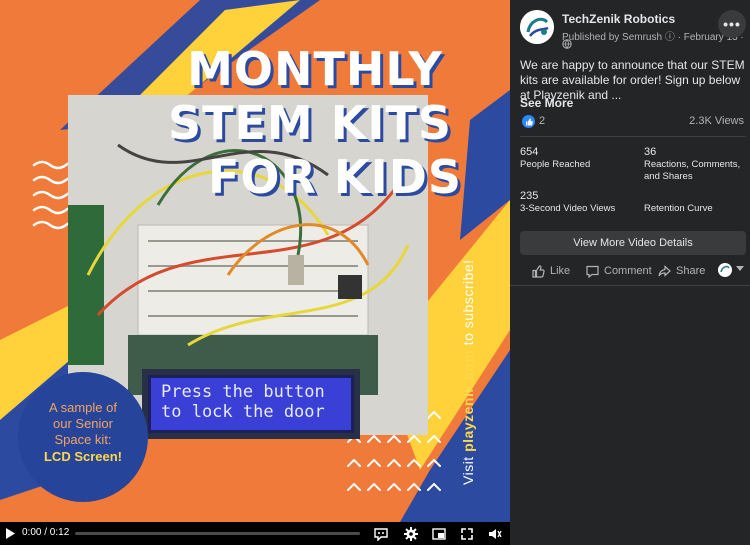 The image size is (750, 545). I want to click on post-actions: Like Comment Share, so click(633, 271).